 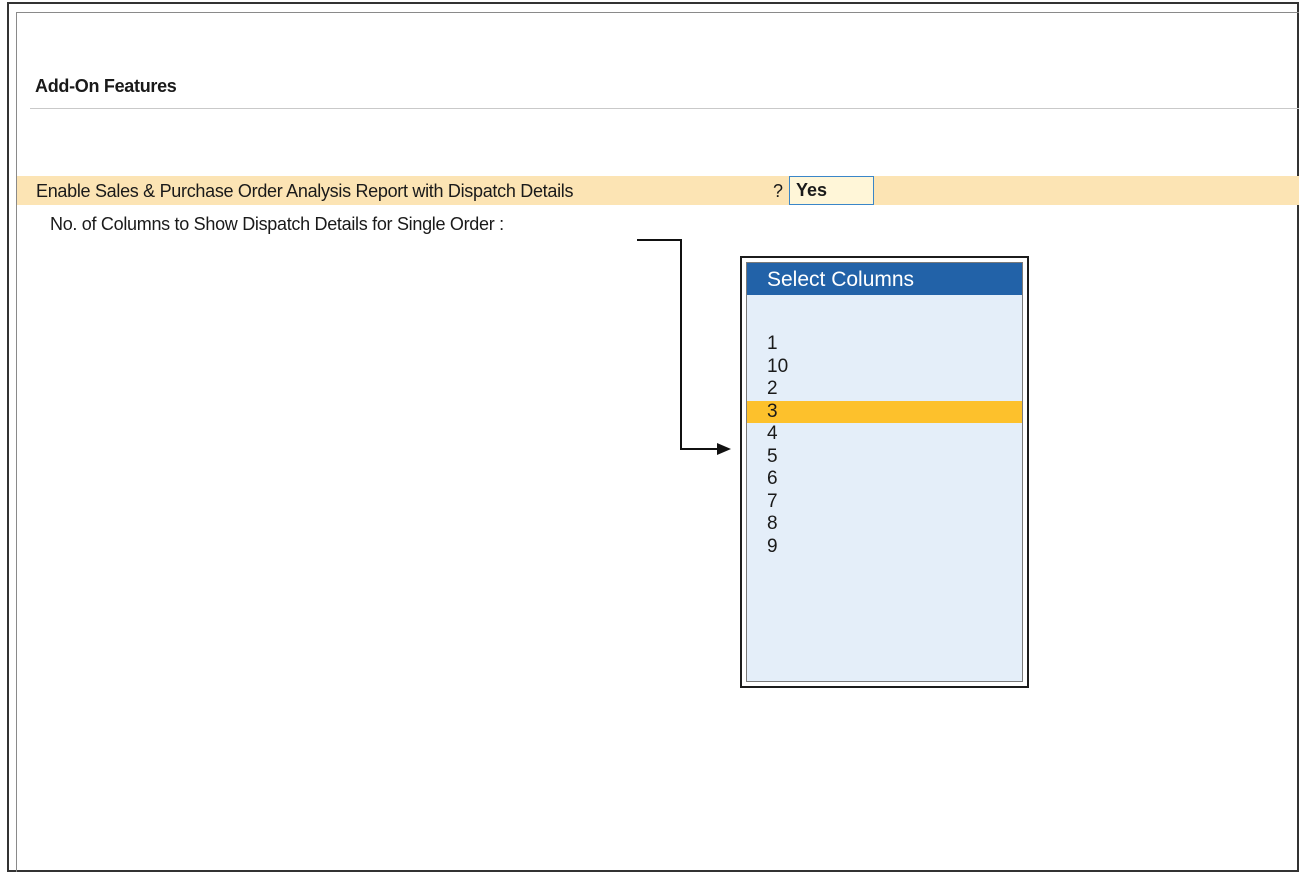 I want to click on select-columns-popup: Select Columns 1 10 2 3 4 5 6 7 8 9, so click(x=884, y=472).